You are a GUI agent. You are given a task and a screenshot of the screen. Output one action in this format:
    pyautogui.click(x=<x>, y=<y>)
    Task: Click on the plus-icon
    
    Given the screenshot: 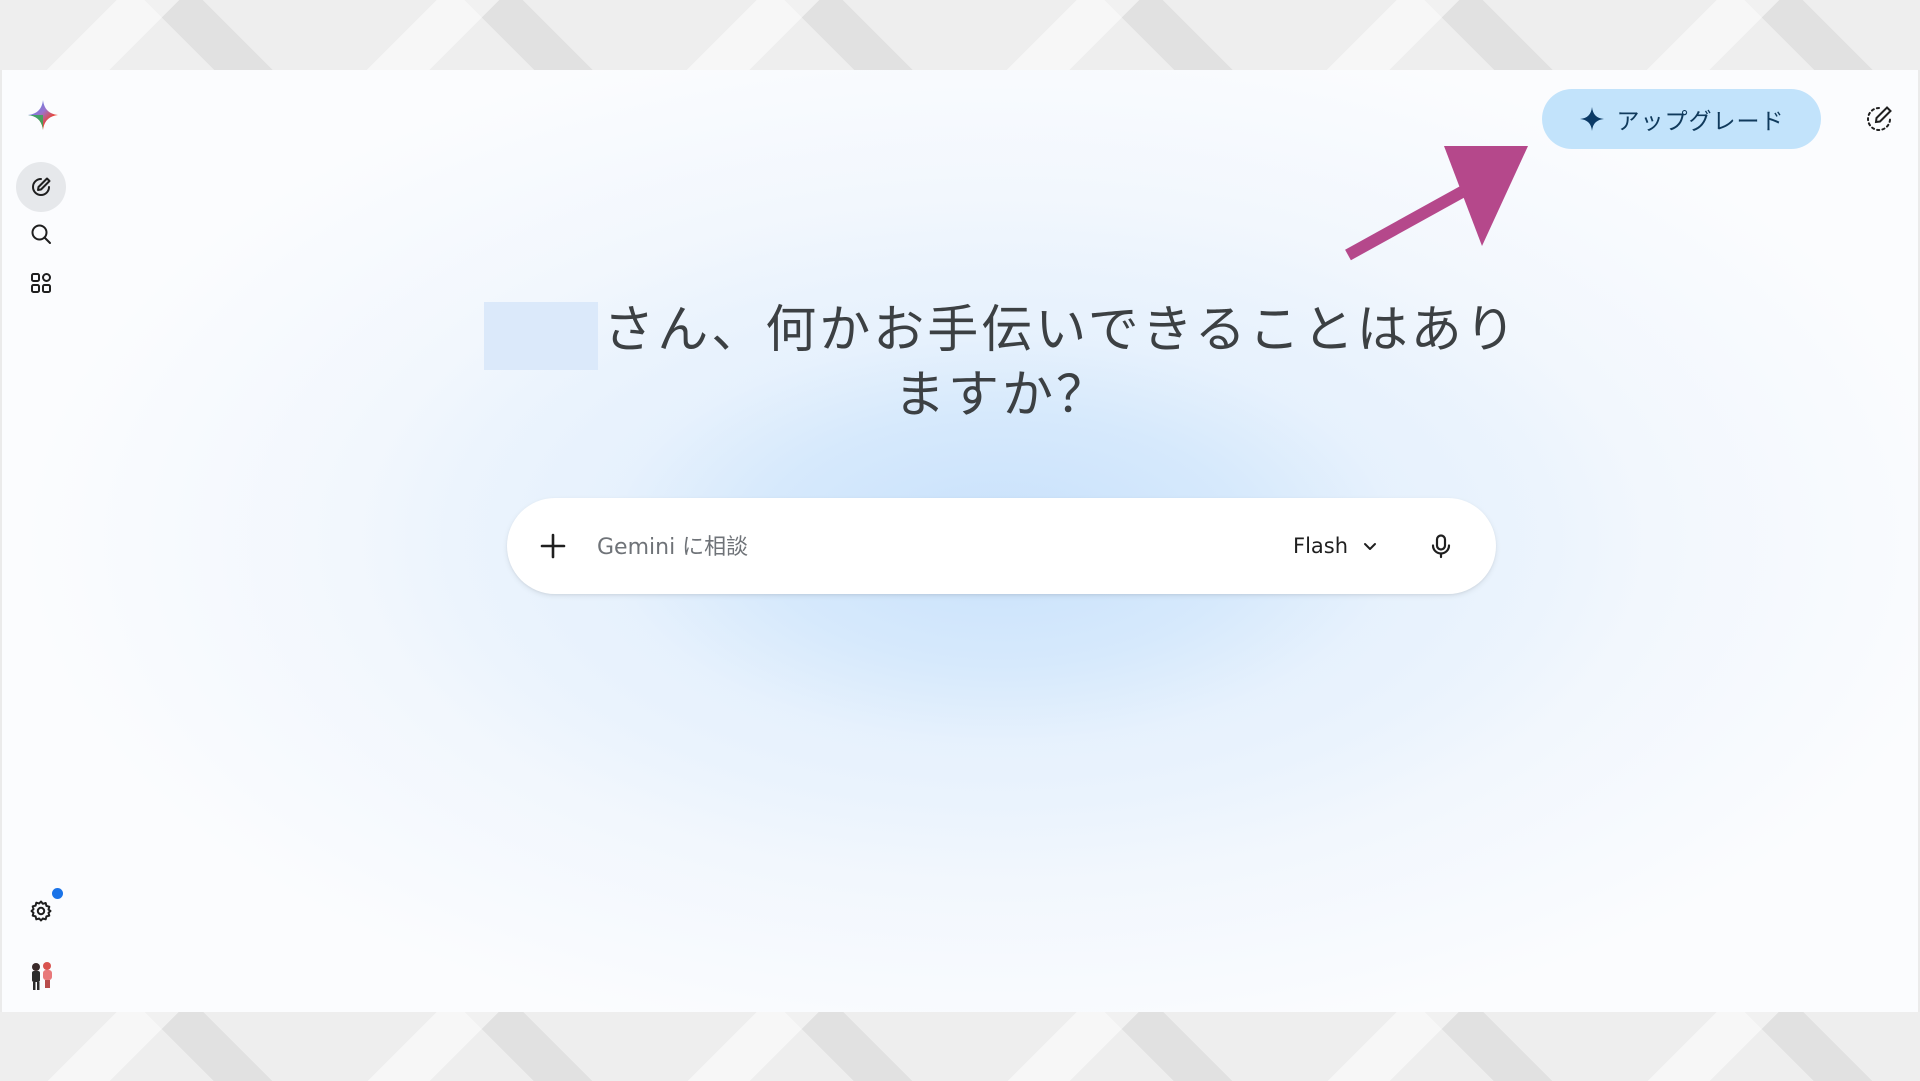 What is the action you would take?
    pyautogui.click(x=553, y=546)
    